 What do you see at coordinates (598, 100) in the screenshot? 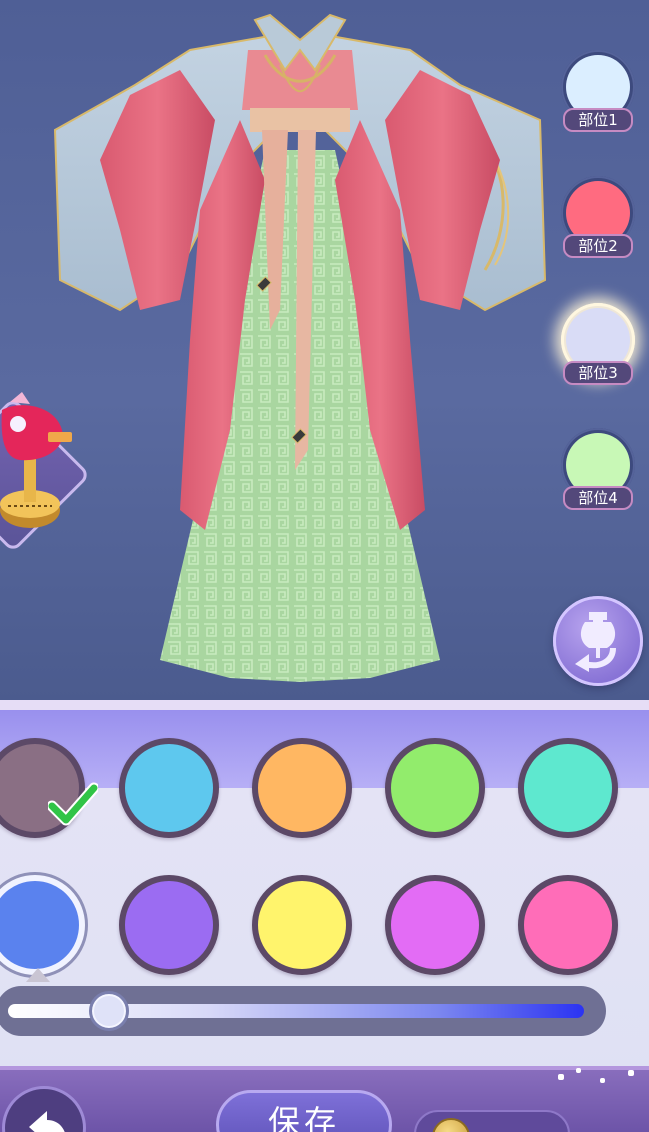
I see `part-selector-1: 部位1` at bounding box center [598, 100].